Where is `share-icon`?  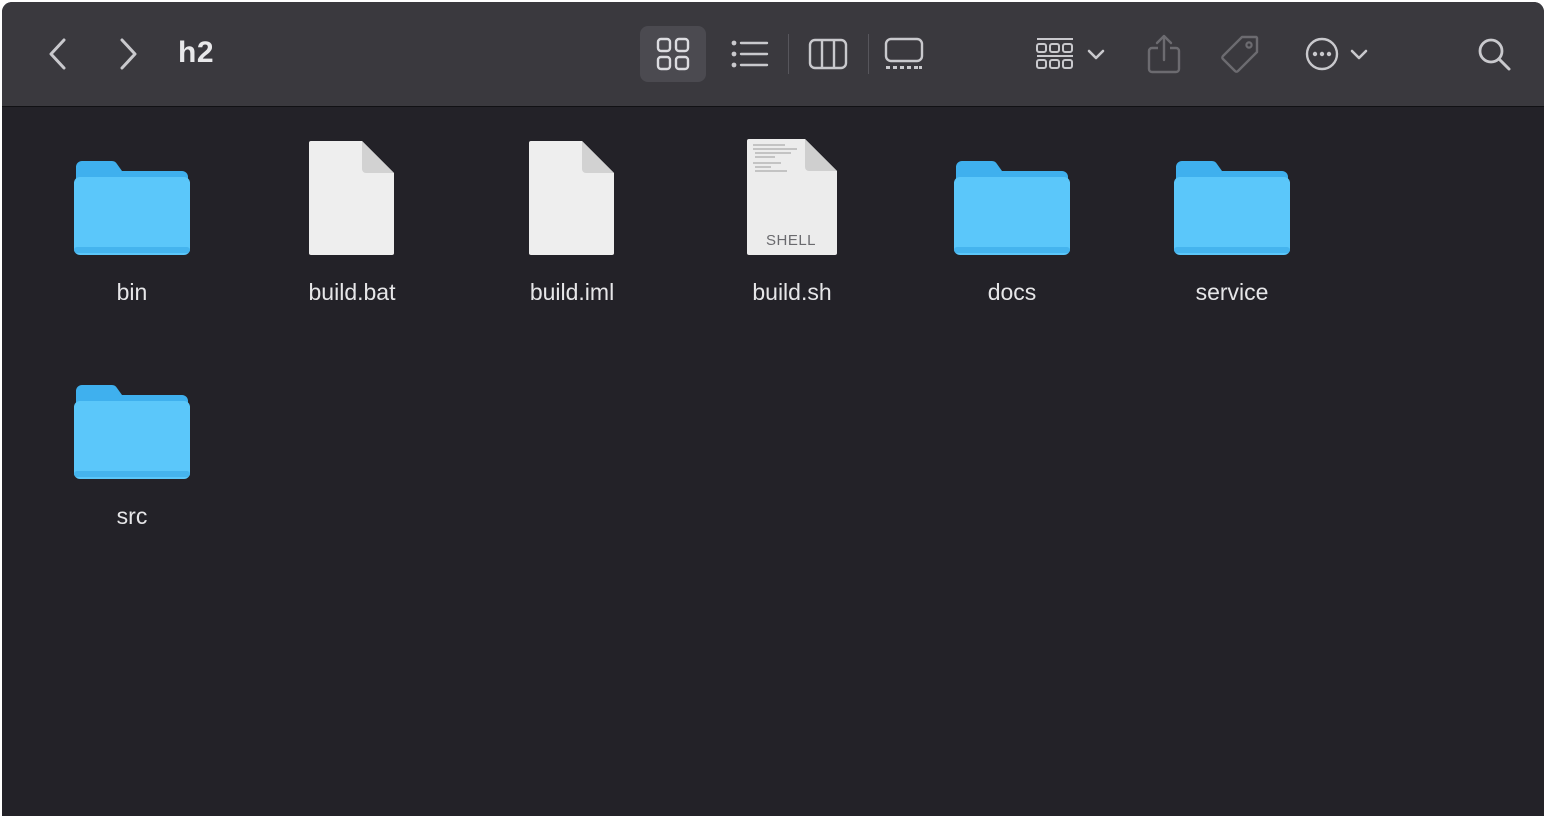 share-icon is located at coordinates (1164, 54).